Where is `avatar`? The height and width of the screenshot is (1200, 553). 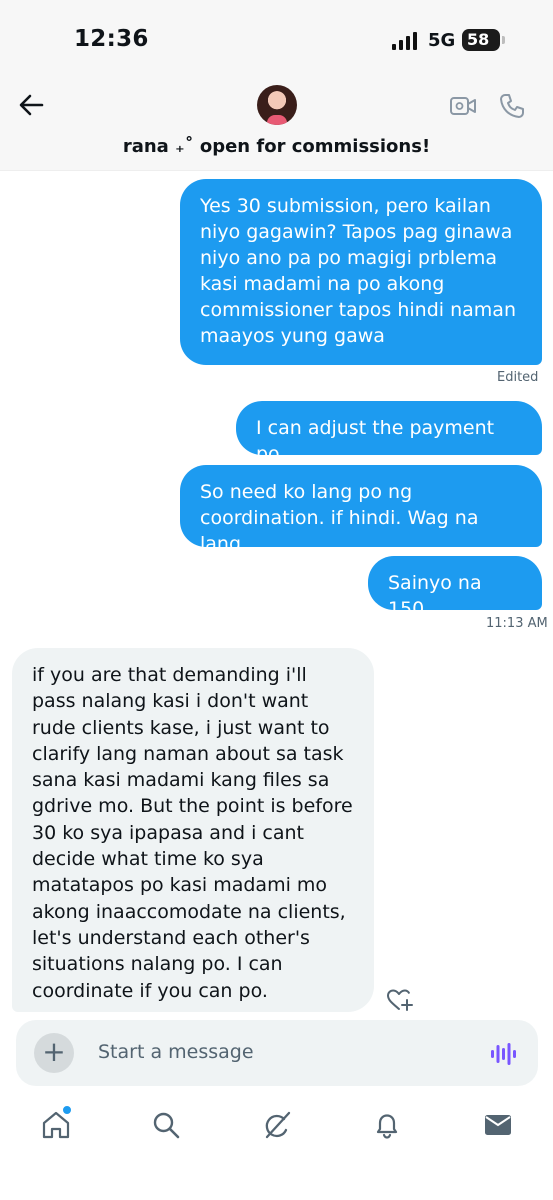
avatar is located at coordinates (277, 105).